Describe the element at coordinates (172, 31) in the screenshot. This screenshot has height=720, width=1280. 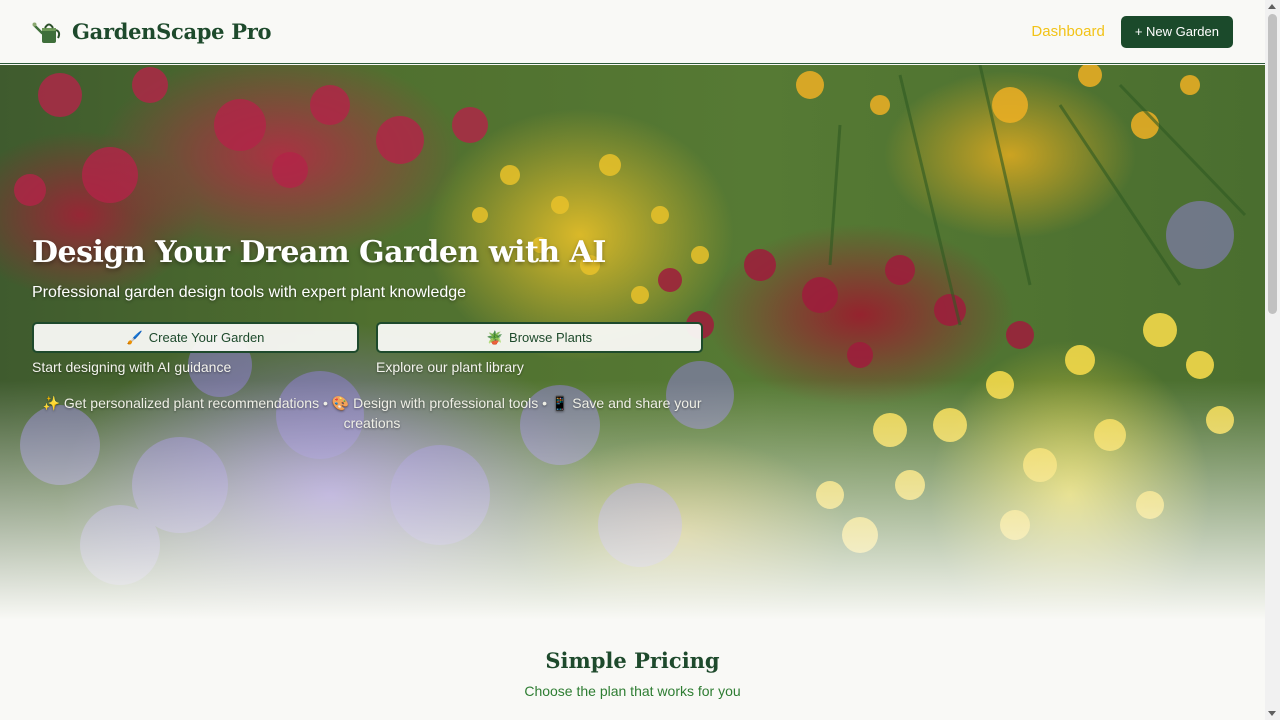
I see `brand-name: GardenScape Pro` at that location.